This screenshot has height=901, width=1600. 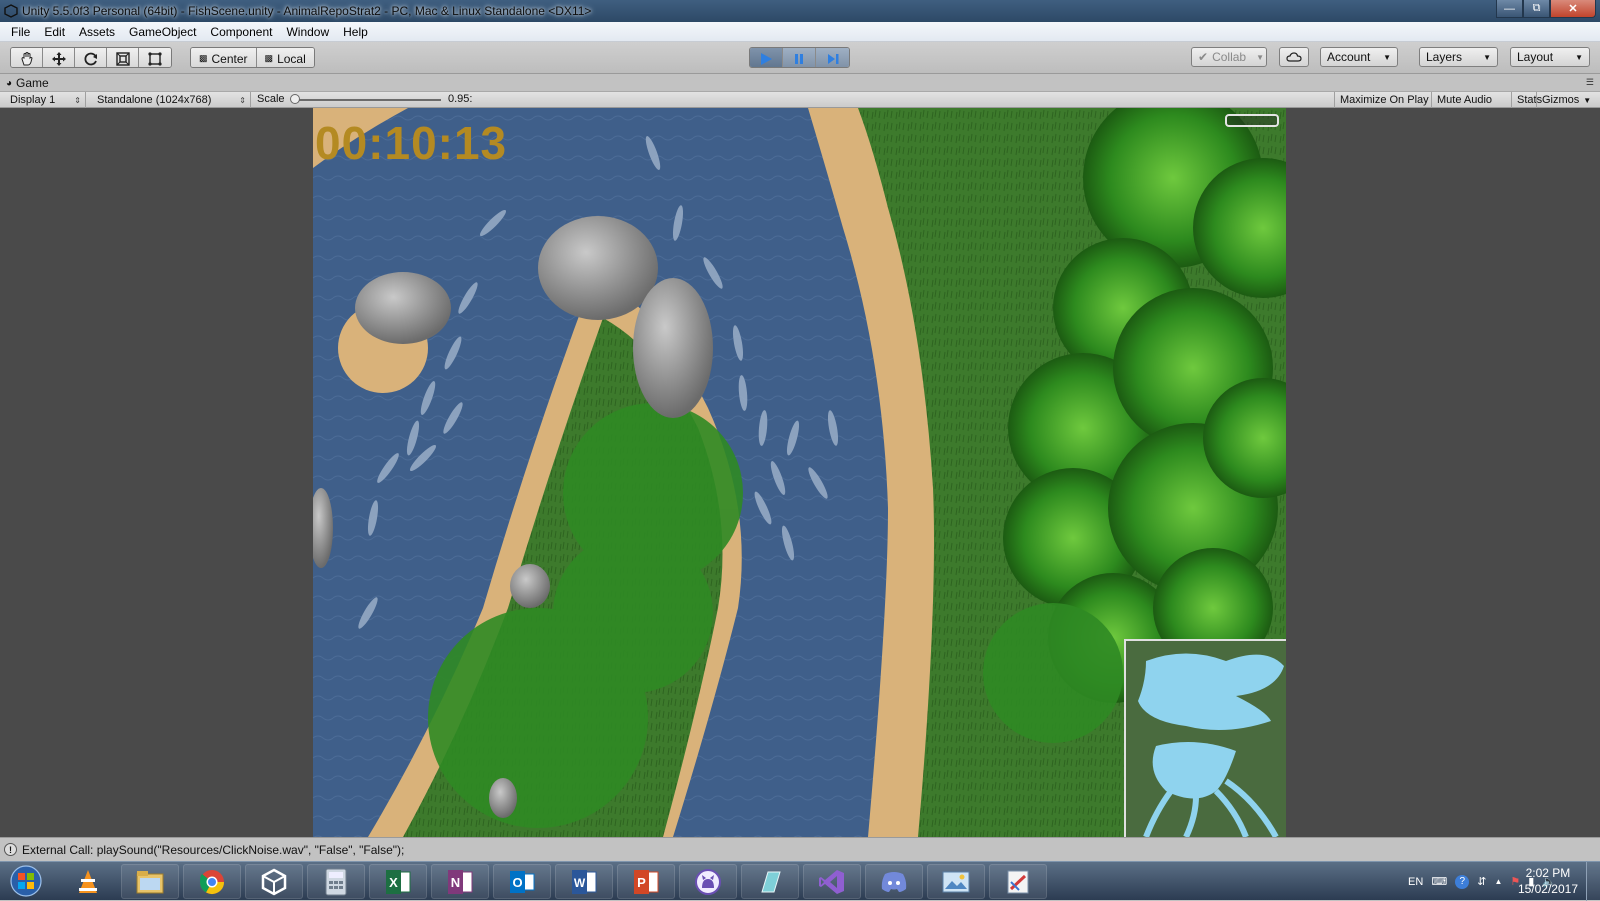 I want to click on game-timer: 00:10:13, so click(x=411, y=143).